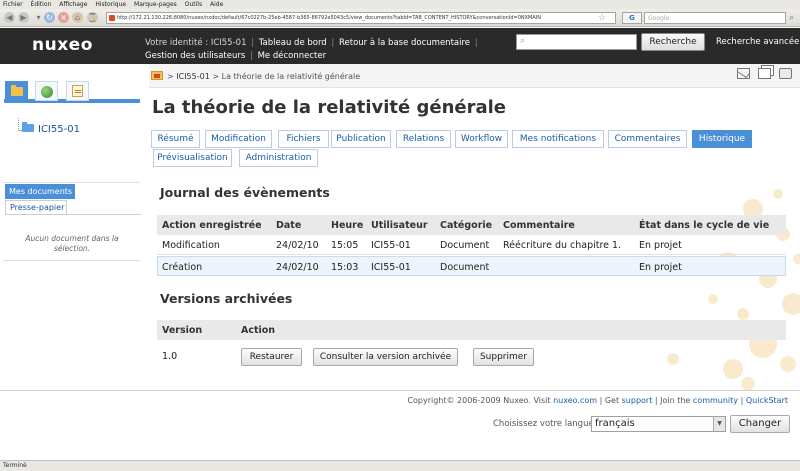  What do you see at coordinates (602, 18) in the screenshot?
I see `bookmark-star-icon: ☆` at bounding box center [602, 18].